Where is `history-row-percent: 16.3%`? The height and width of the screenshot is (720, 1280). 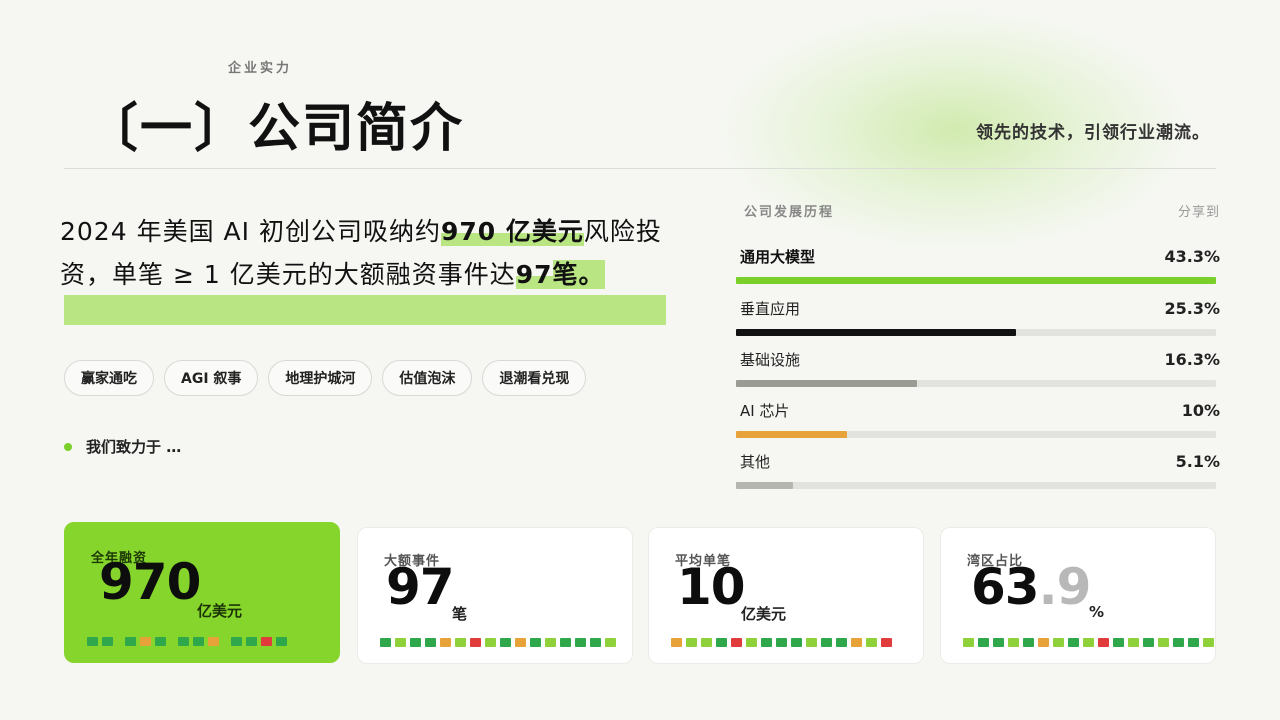 history-row-percent: 16.3% is located at coordinates (1192, 359).